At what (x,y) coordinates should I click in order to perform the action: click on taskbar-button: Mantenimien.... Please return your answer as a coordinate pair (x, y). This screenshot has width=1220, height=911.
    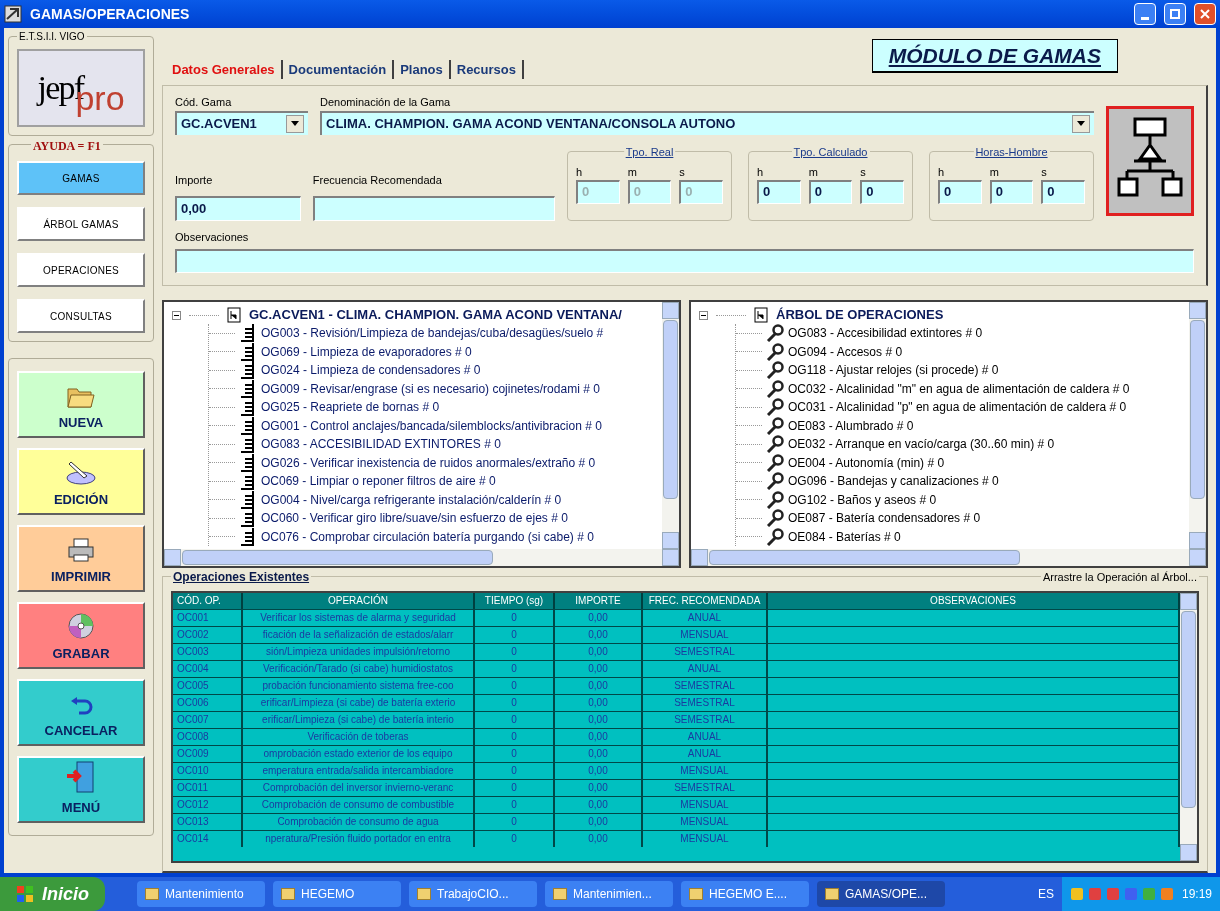
    Looking at the image, I should click on (609, 894).